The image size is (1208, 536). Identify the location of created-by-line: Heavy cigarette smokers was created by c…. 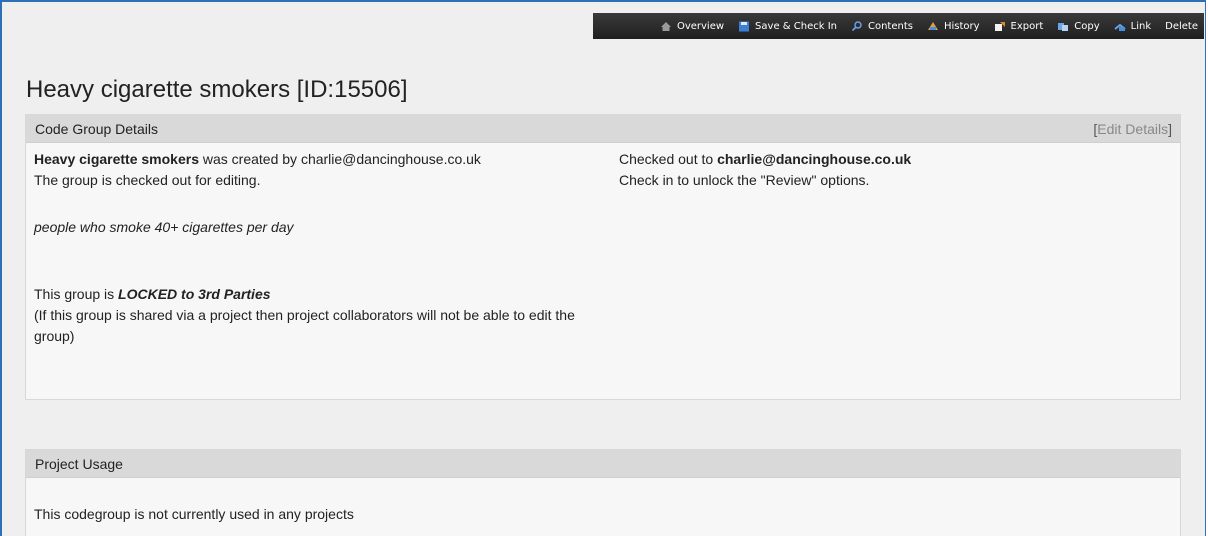
(257, 159).